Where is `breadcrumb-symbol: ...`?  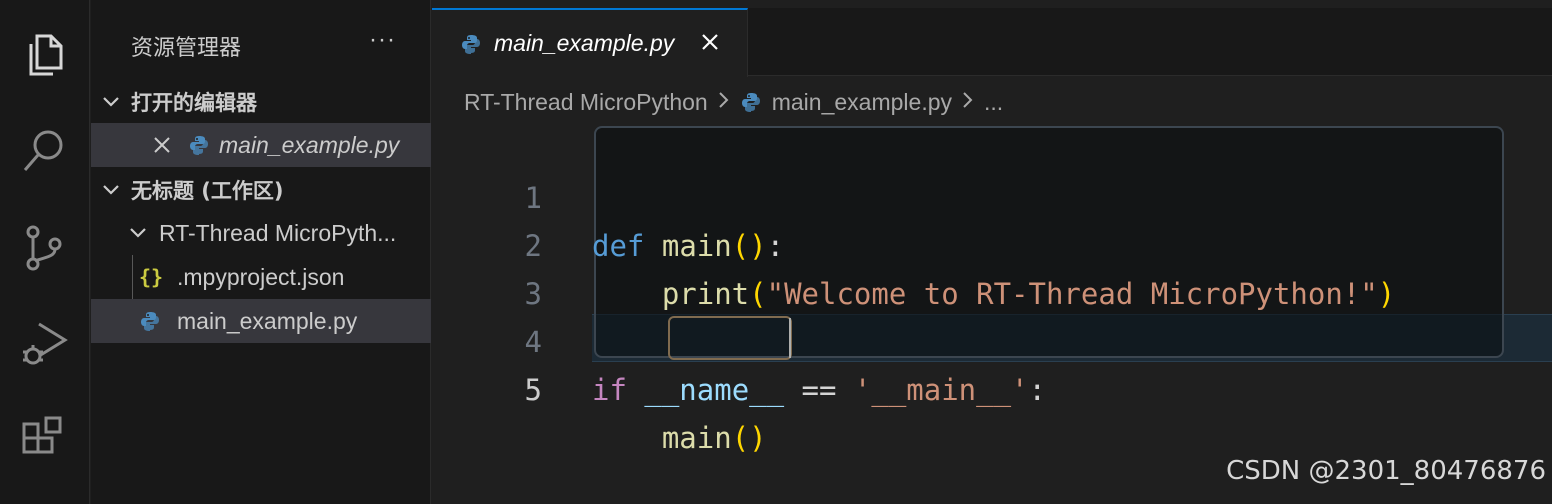
breadcrumb-symbol: ... is located at coordinates (993, 102).